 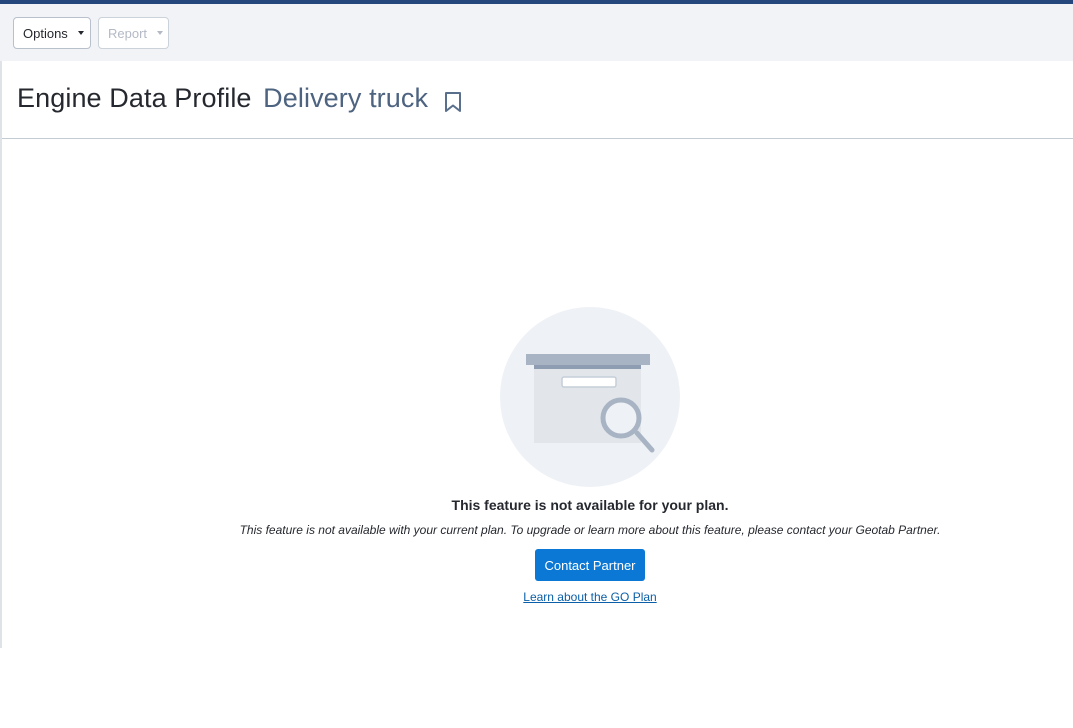 I want to click on page-title: Engine Data Profile Delivery truck, so click(x=222, y=98).